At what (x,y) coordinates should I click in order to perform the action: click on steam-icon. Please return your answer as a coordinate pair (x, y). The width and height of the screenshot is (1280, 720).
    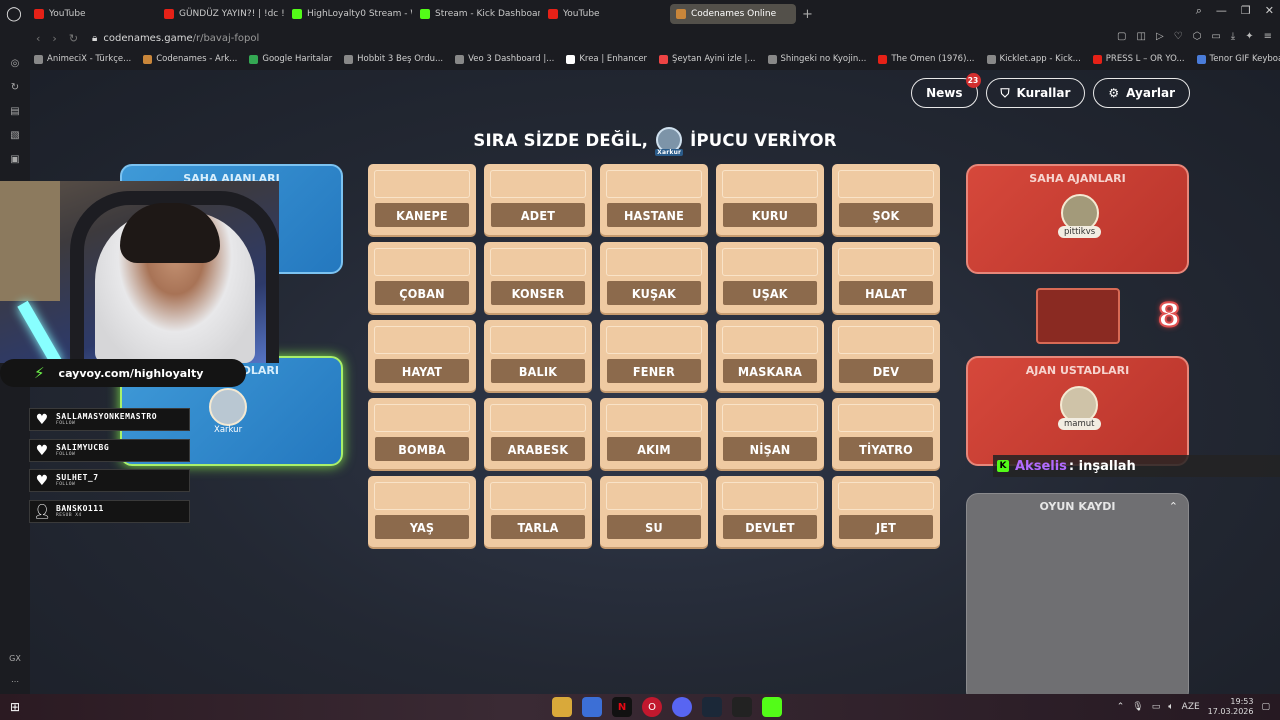
    Looking at the image, I should click on (712, 707).